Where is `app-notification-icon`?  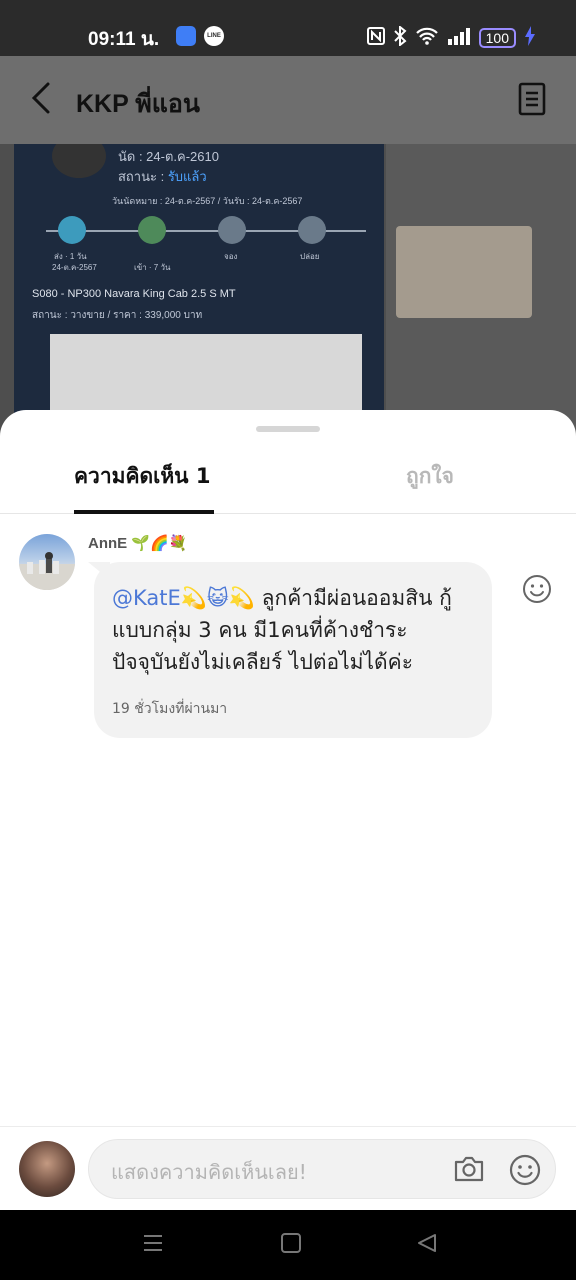
app-notification-icon is located at coordinates (186, 36).